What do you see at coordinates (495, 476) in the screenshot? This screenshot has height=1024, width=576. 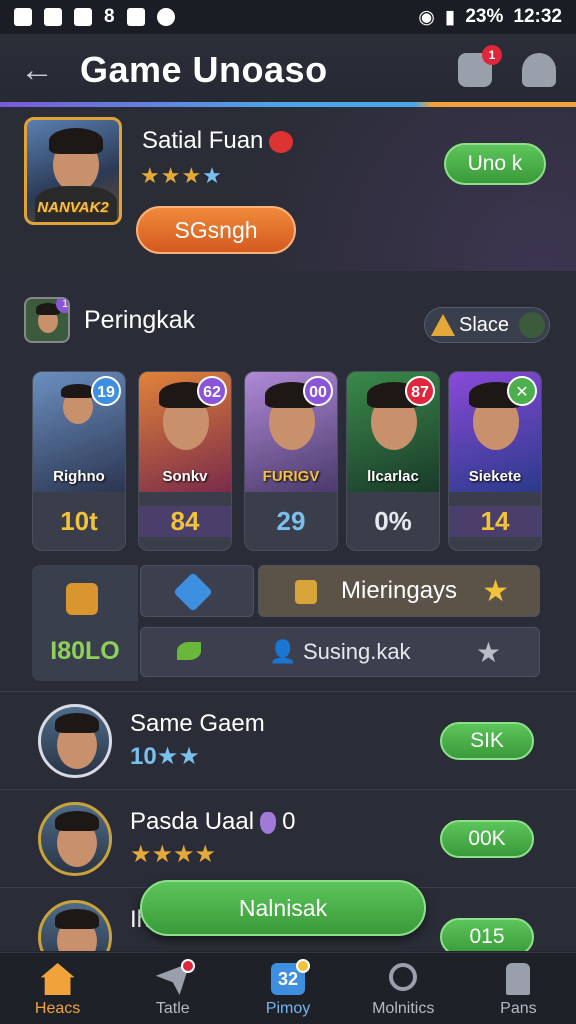 I see `player-name: Siekete` at bounding box center [495, 476].